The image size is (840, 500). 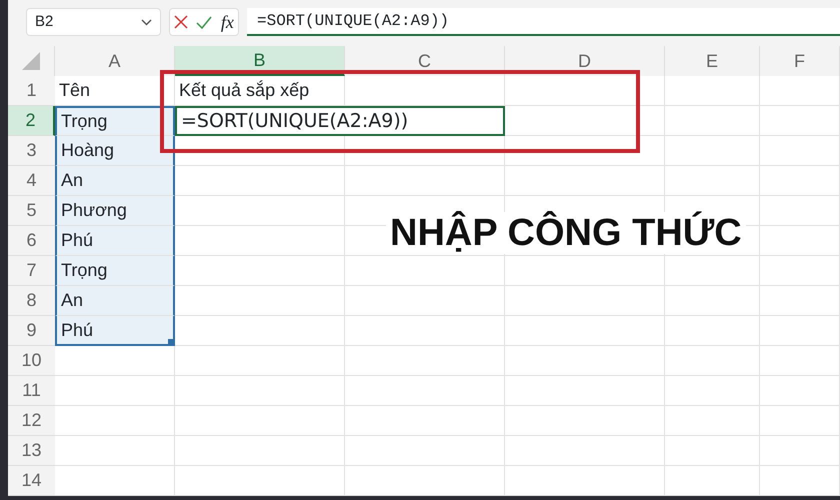 What do you see at coordinates (204, 22) in the screenshot?
I see `check-icon` at bounding box center [204, 22].